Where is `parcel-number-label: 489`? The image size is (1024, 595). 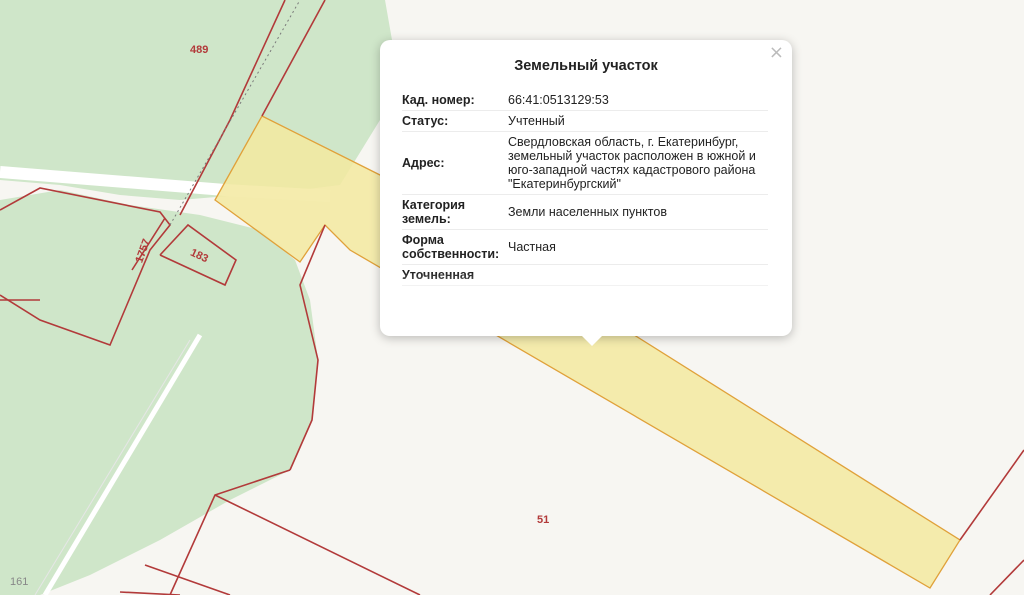
parcel-number-label: 489 is located at coordinates (199, 50).